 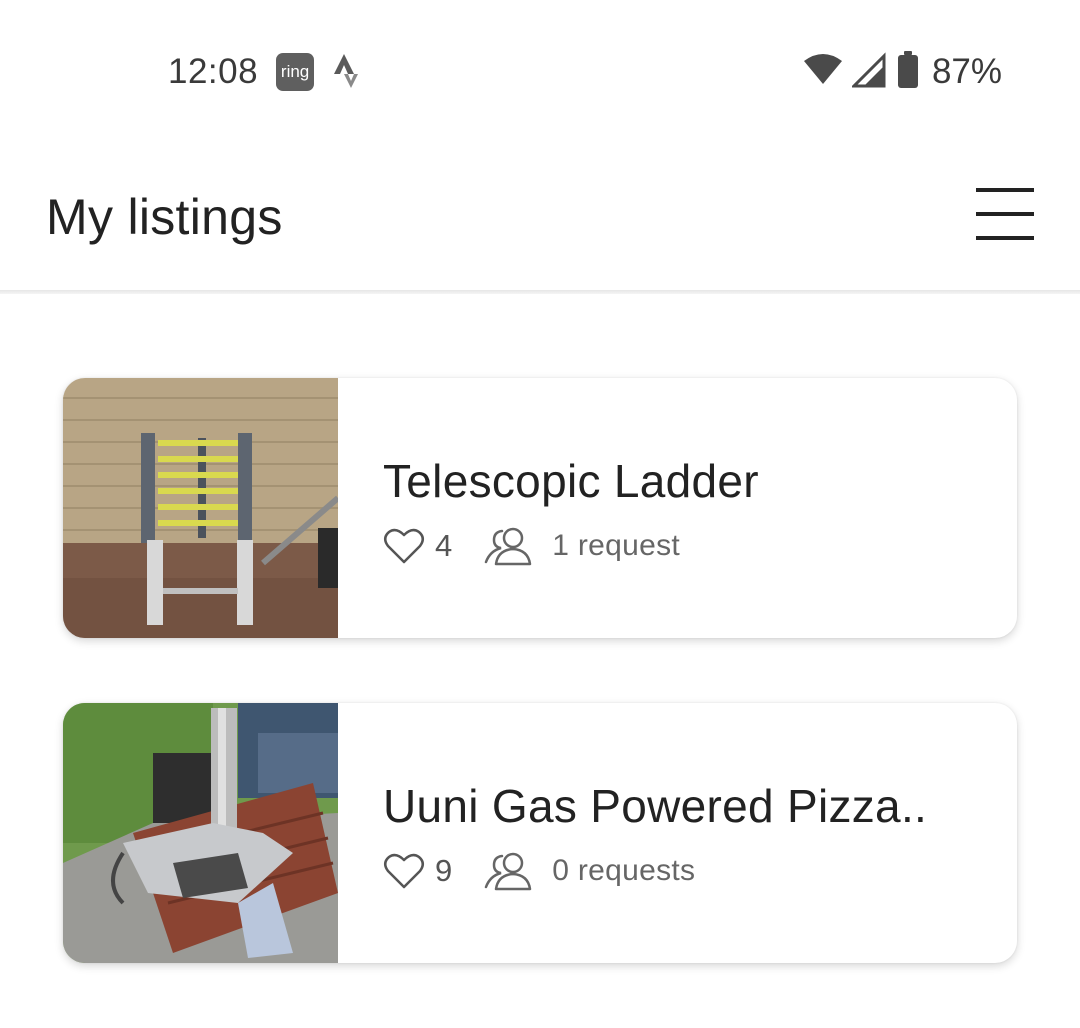 I want to click on app-header: My listings, so click(x=540, y=215).